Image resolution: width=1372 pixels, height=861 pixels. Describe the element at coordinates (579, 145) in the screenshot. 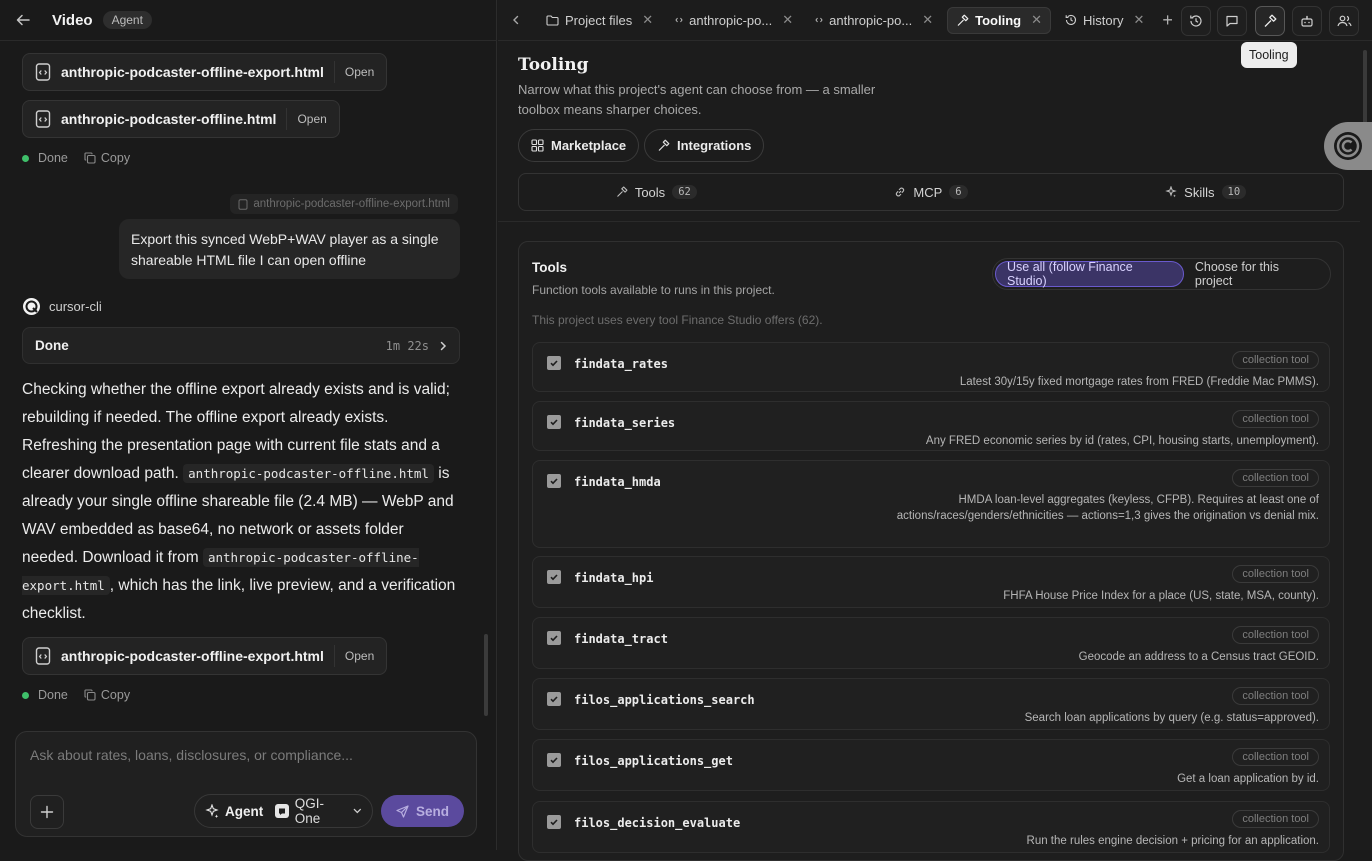

I see `marketplace-button: Marketplace` at that location.